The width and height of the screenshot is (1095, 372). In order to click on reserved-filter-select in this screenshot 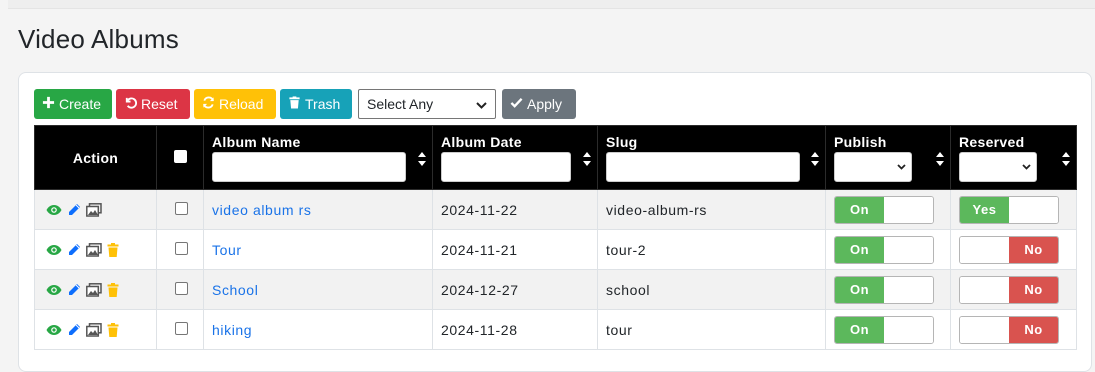, I will do `click(998, 167)`.